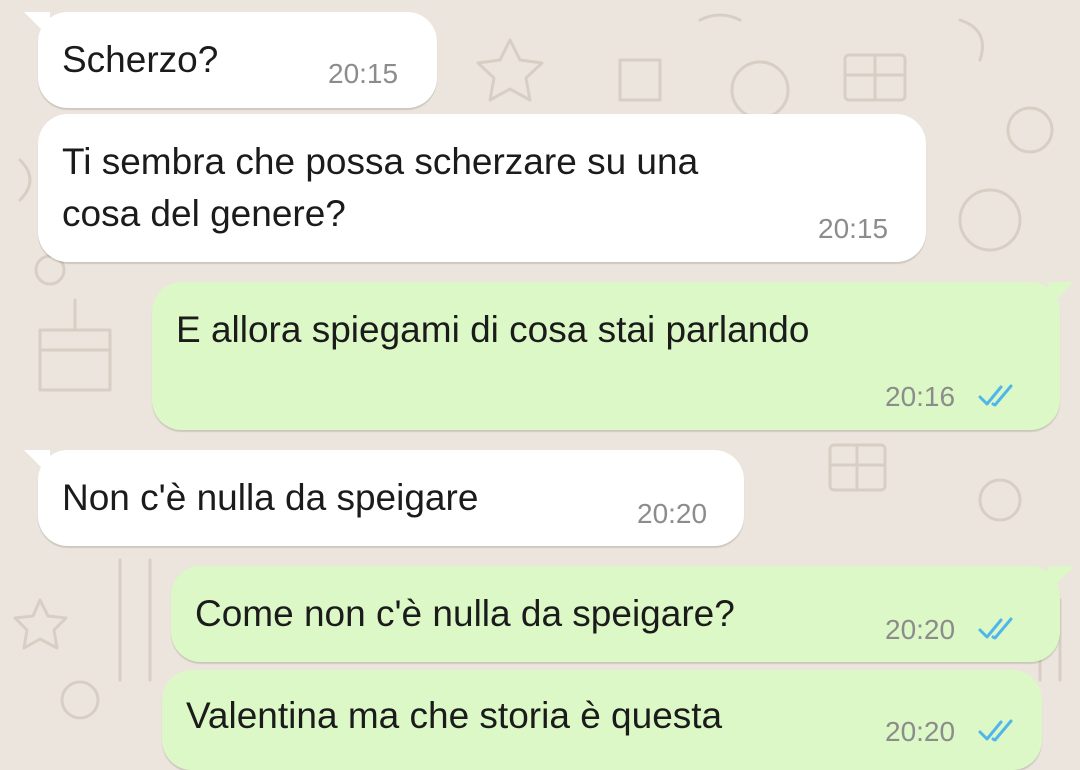 Image resolution: width=1080 pixels, height=770 pixels. What do you see at coordinates (465, 613) in the screenshot?
I see `message-text: Come non c'è nulla da speigare?` at bounding box center [465, 613].